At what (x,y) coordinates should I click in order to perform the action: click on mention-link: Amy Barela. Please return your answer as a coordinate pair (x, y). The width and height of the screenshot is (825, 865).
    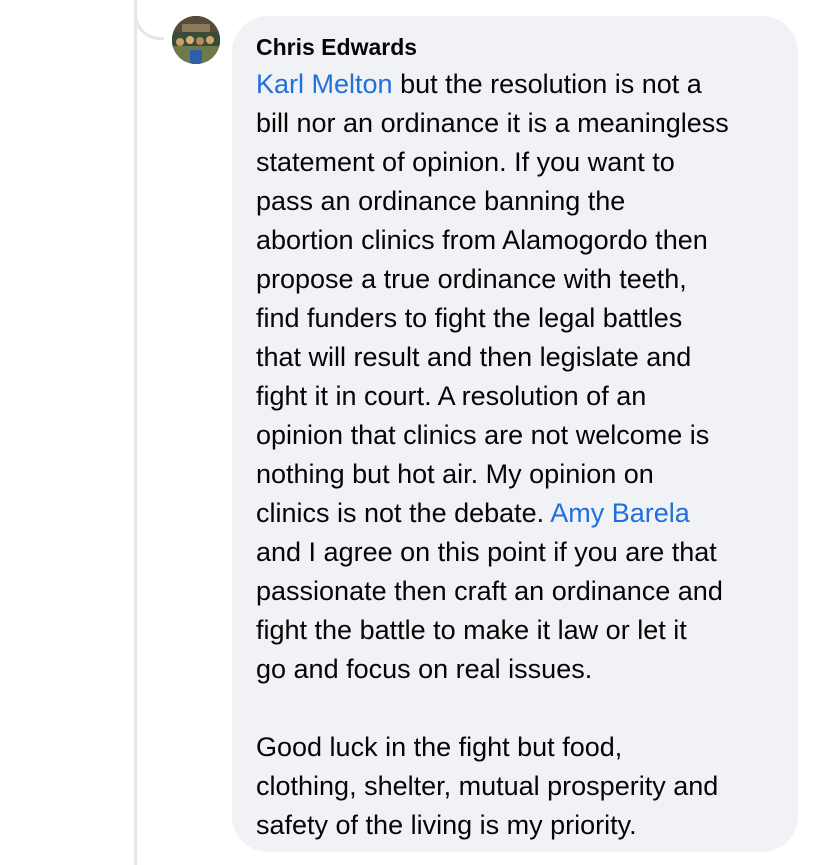
    Looking at the image, I should click on (620, 513).